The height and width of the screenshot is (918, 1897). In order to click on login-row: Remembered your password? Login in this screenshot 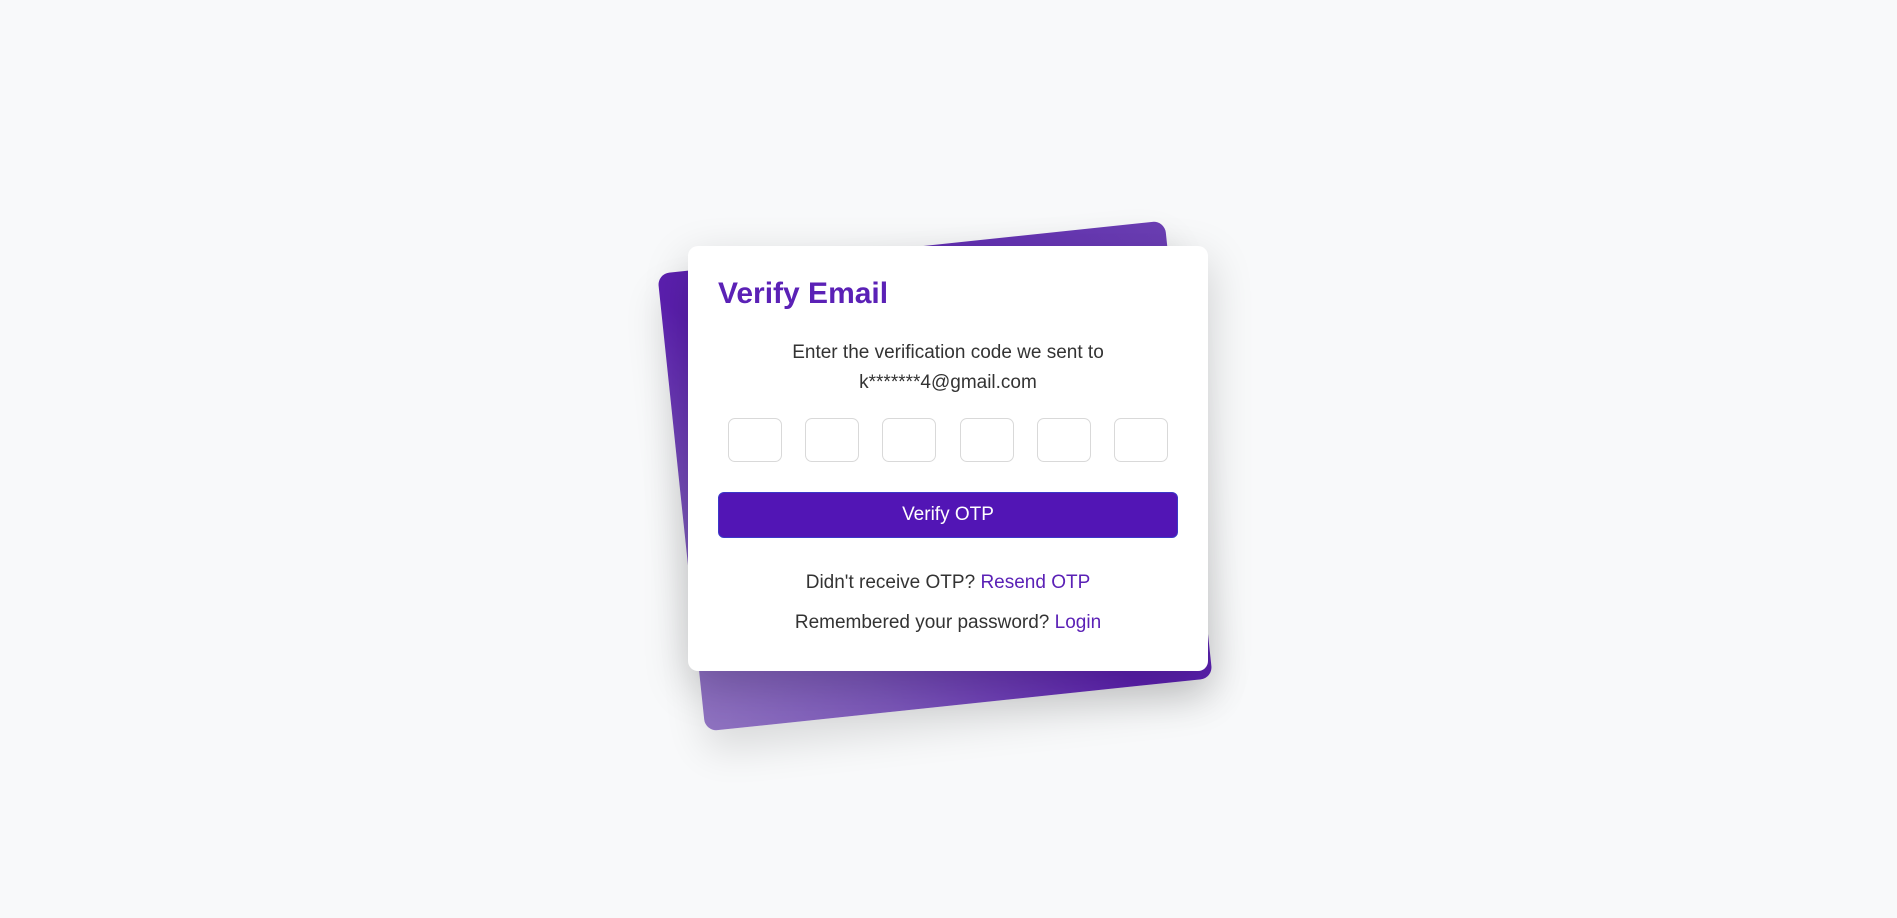, I will do `click(948, 623)`.